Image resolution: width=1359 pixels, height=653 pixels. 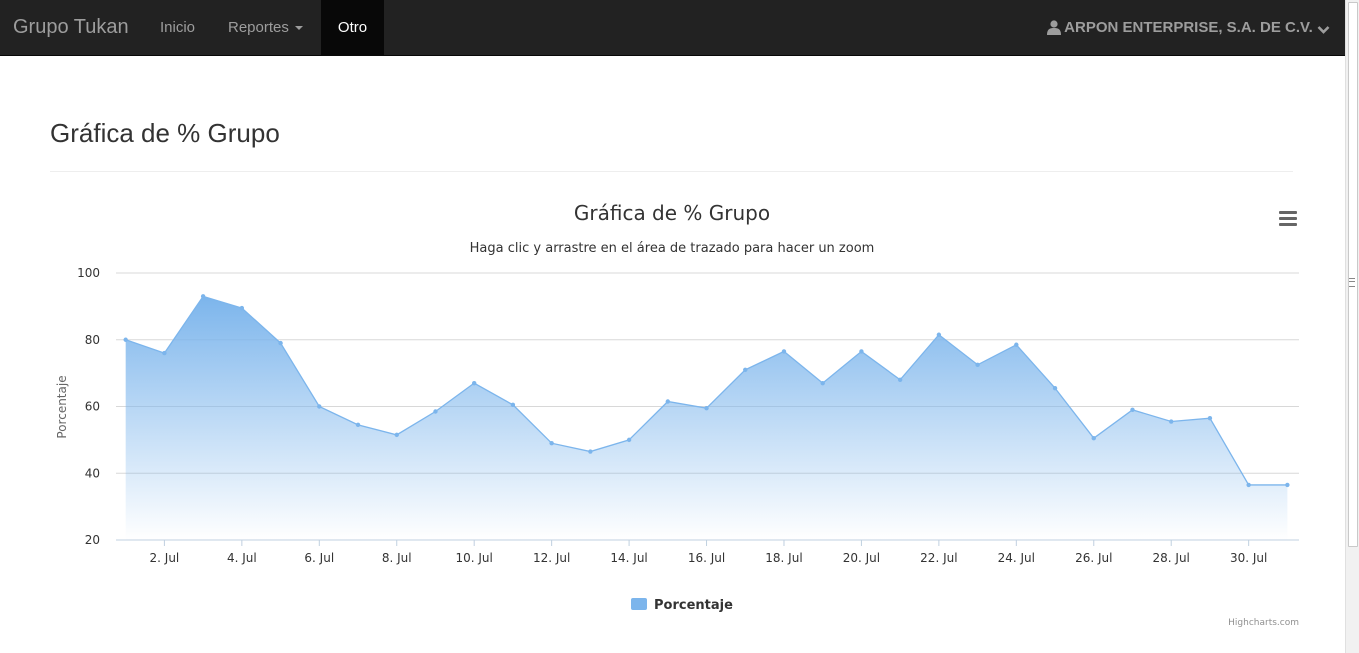 I want to click on x-tick-label: 16. Jul, so click(x=706, y=558).